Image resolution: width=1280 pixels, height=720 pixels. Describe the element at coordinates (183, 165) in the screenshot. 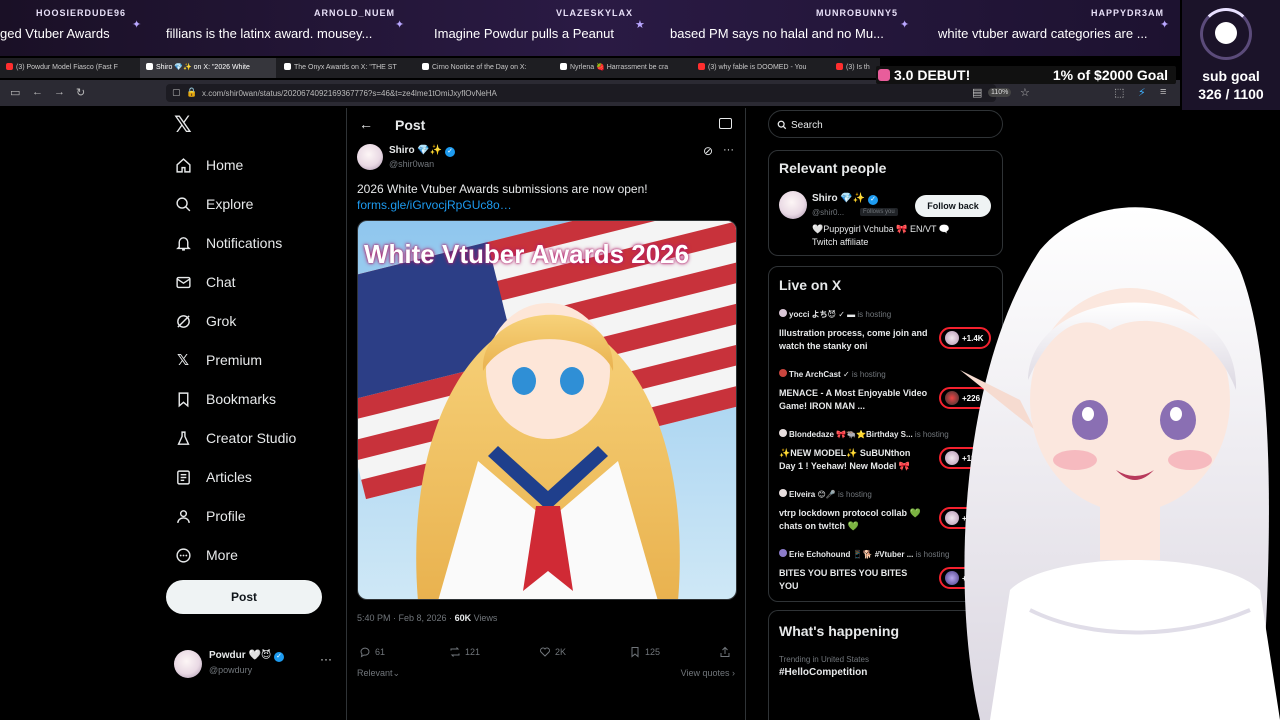

I see `home-icon` at that location.